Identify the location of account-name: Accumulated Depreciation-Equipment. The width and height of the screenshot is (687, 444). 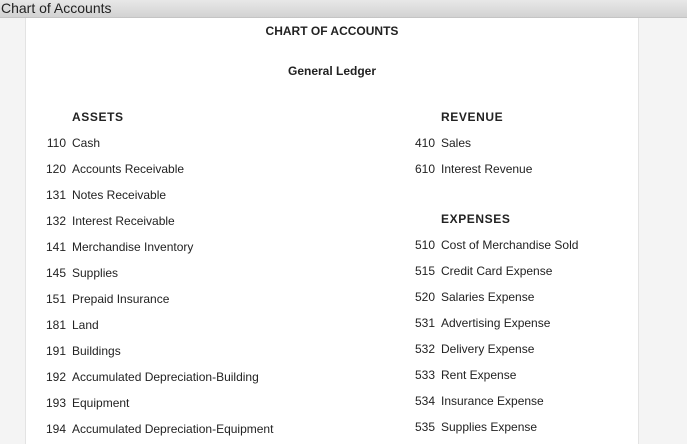
(173, 429).